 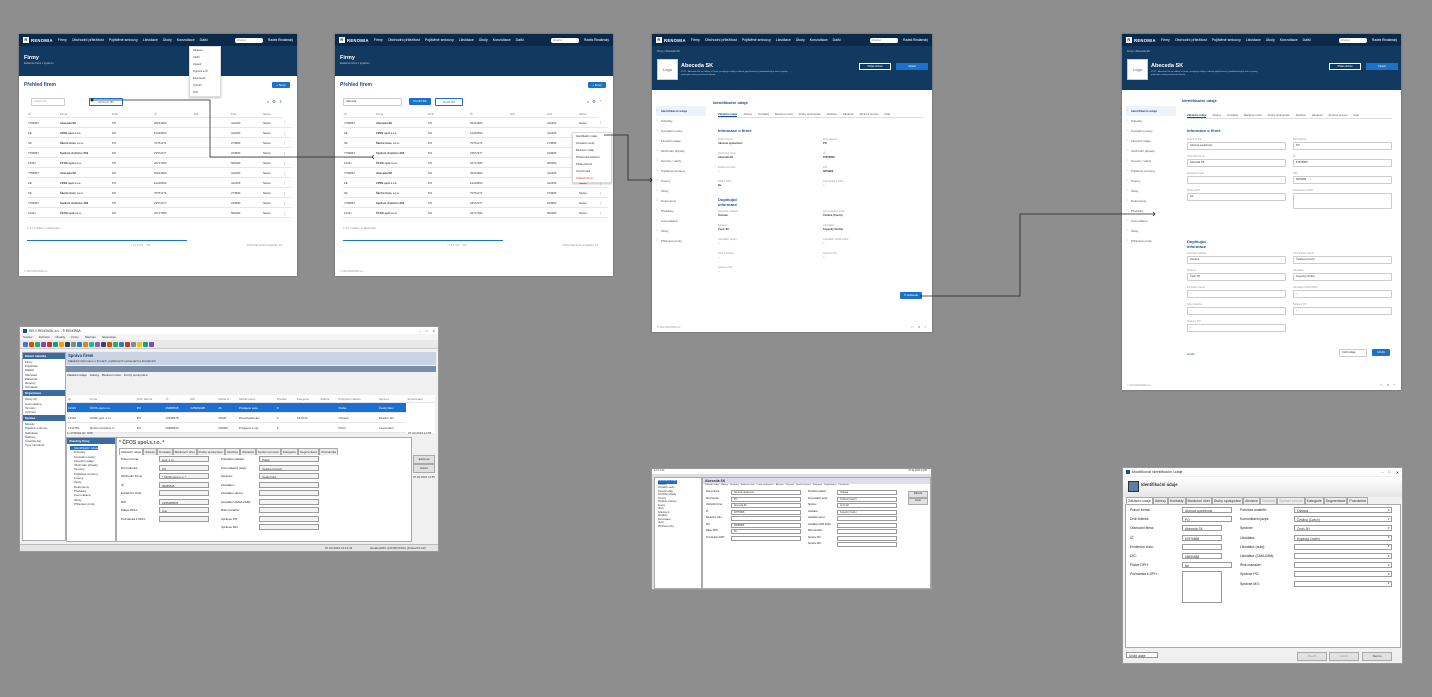 I want to click on grid-column-header: Správce, so click(x=392, y=399).